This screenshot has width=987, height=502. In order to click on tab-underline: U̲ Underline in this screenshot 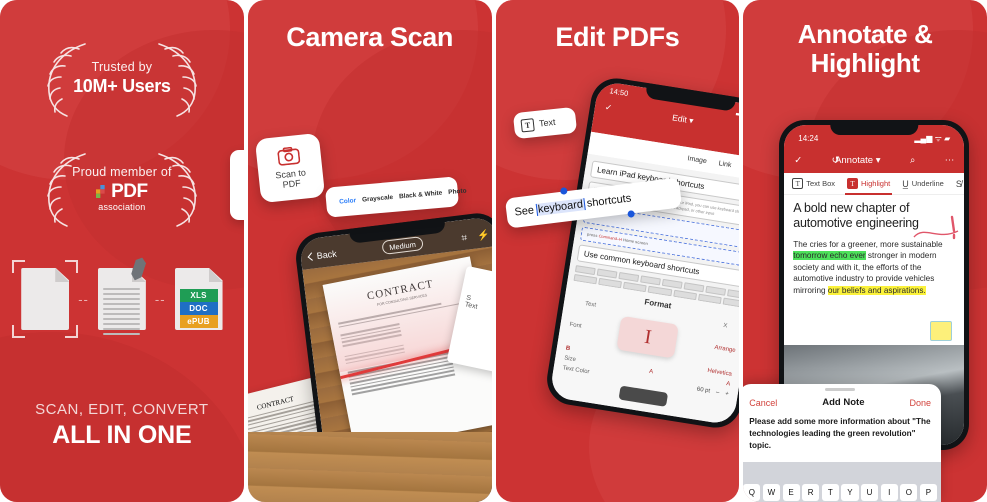, I will do `click(923, 184)`.